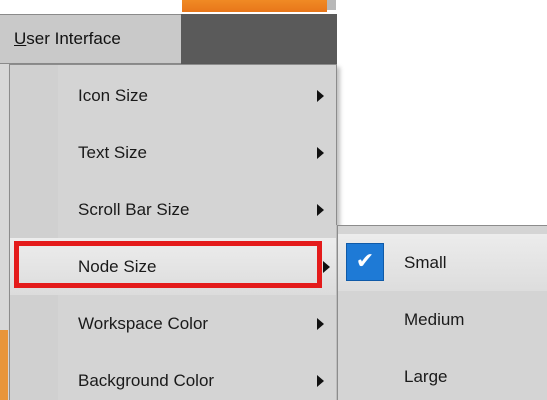  I want to click on menu-item-label: Background Color, so click(146, 380).